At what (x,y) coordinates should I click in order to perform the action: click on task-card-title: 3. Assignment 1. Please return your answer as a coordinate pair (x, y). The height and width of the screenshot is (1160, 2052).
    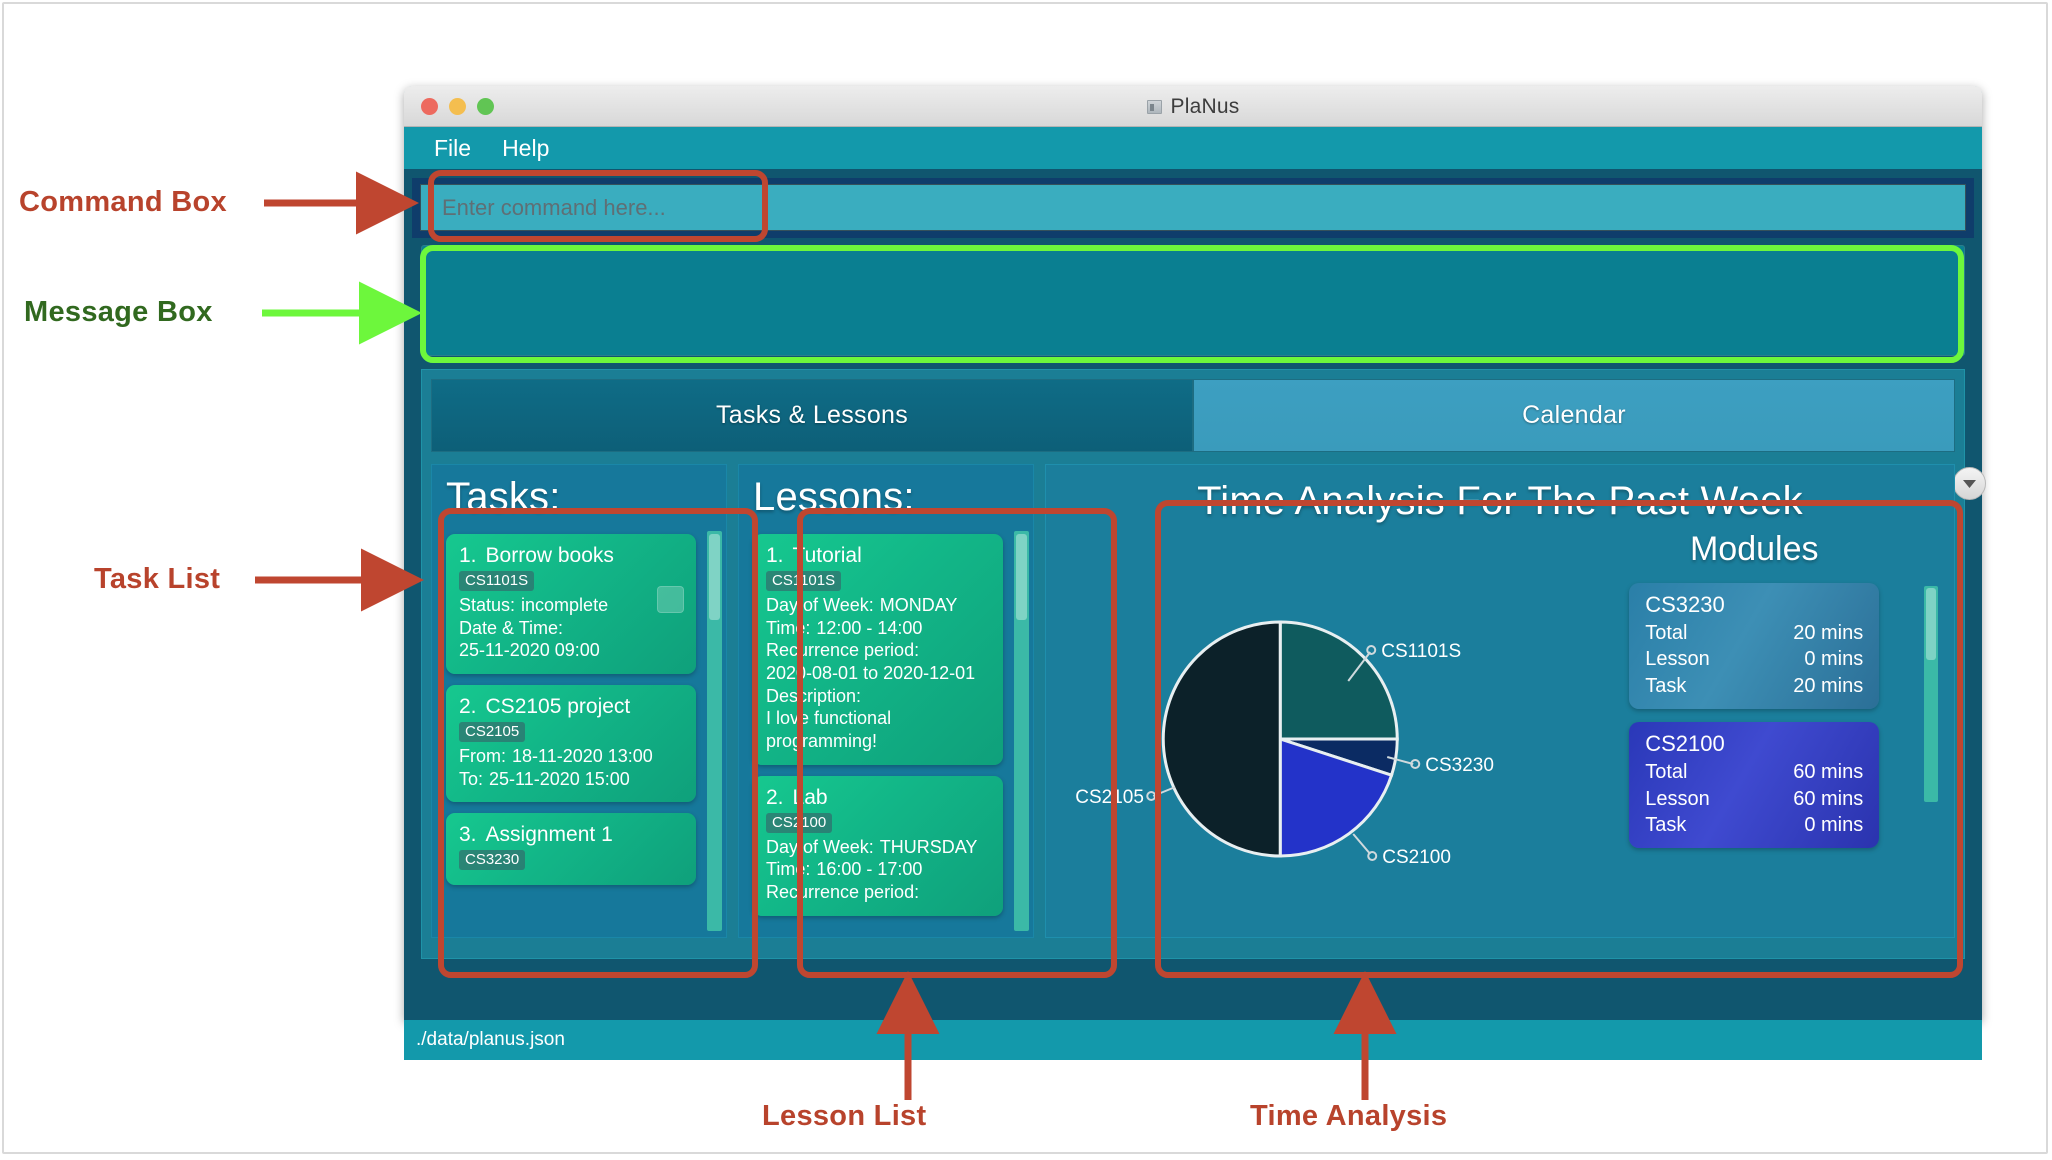
    Looking at the image, I should click on (571, 835).